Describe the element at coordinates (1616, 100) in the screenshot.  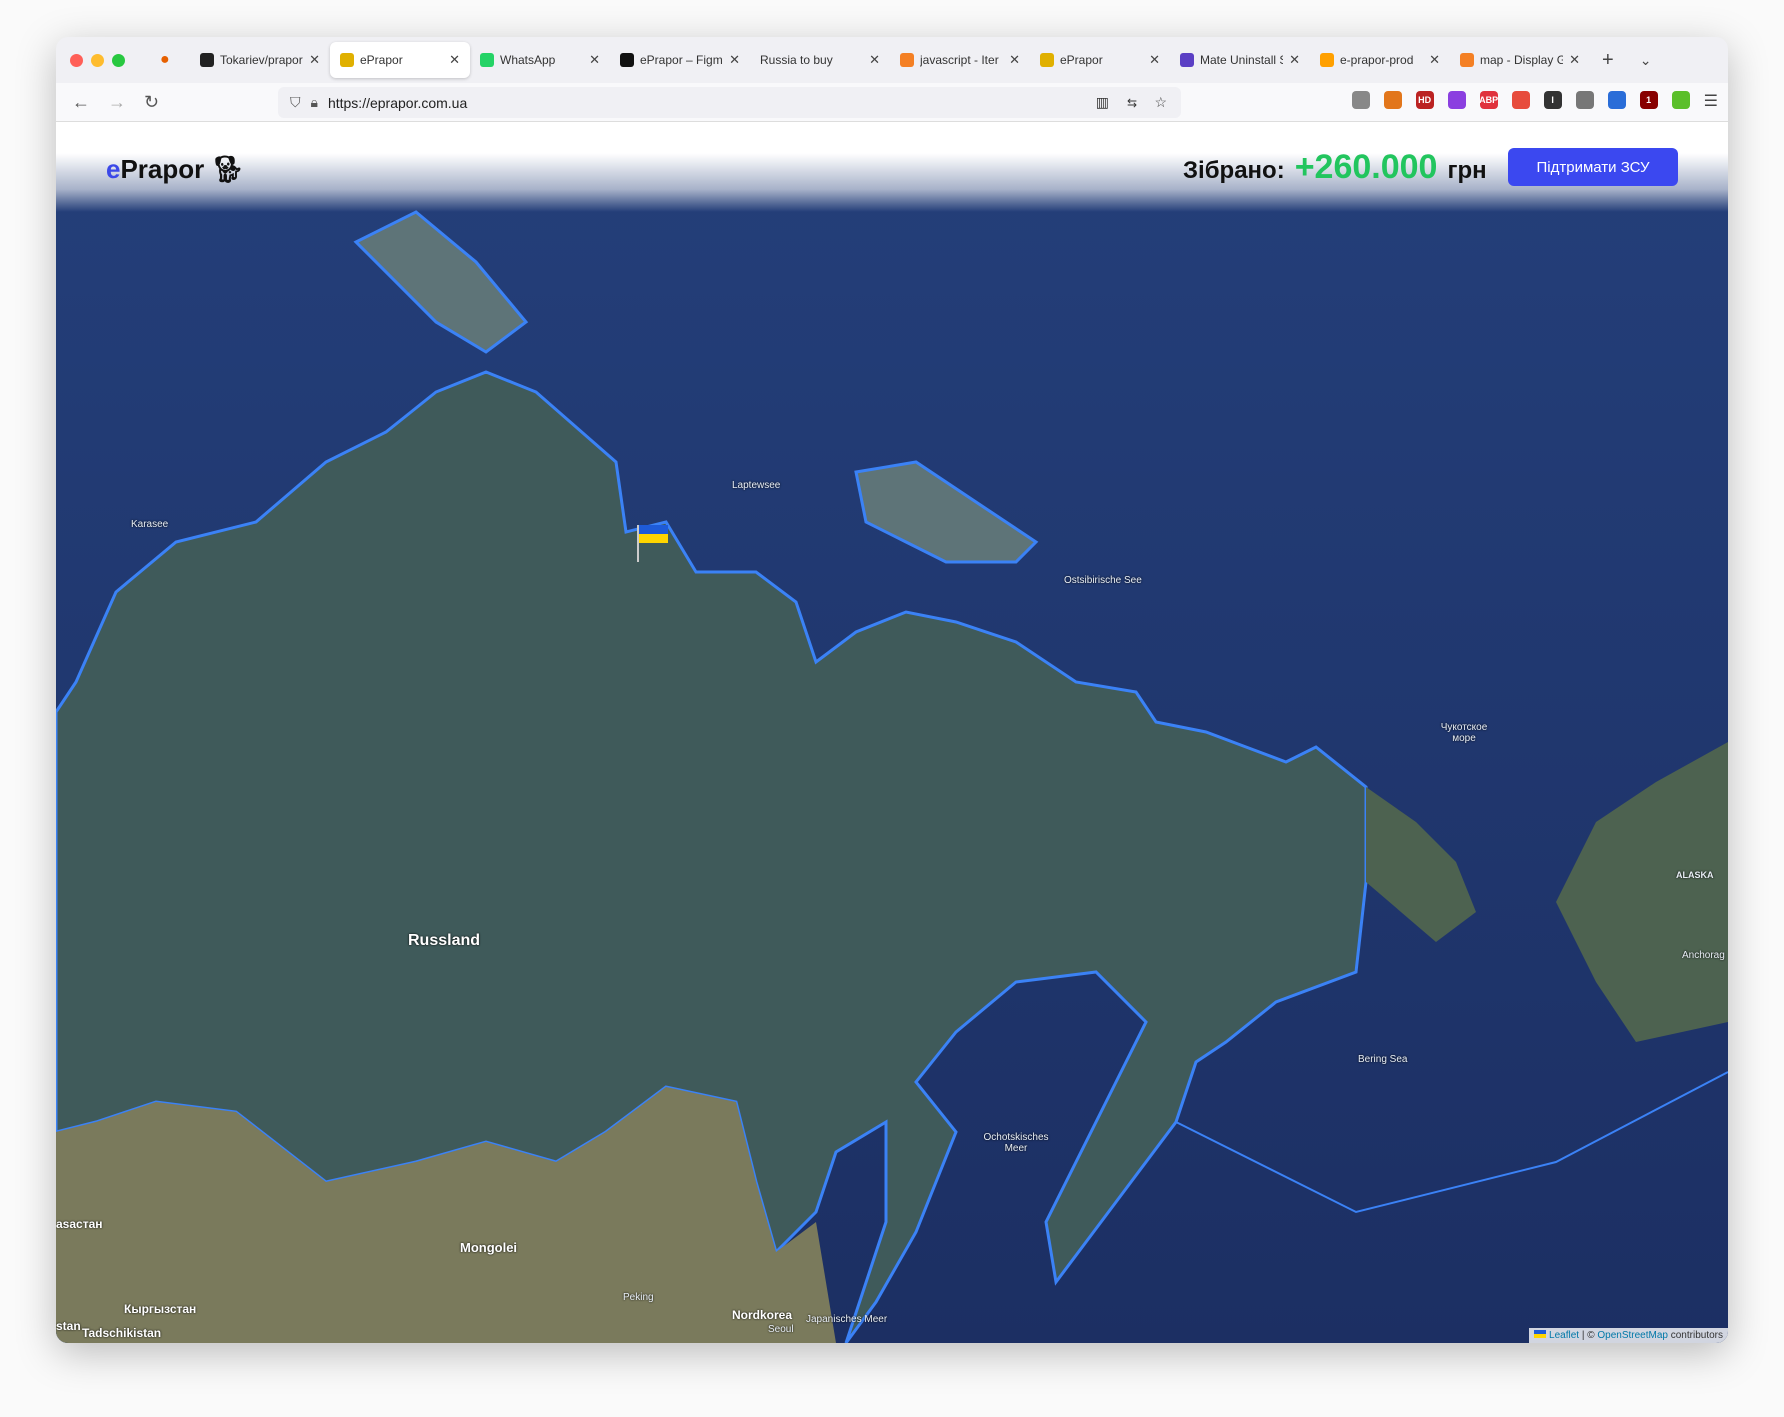
I see `blue-ext-icon` at that location.